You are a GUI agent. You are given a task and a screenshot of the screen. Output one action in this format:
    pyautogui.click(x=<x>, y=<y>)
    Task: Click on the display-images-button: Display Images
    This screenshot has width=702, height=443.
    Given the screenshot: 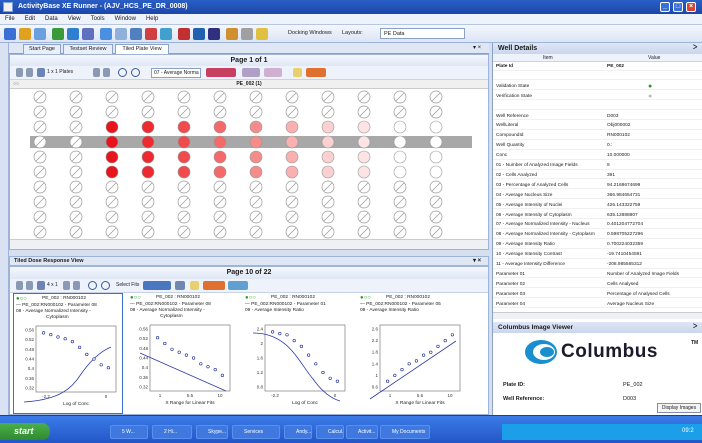 What is the action you would take?
    pyautogui.click(x=679, y=408)
    